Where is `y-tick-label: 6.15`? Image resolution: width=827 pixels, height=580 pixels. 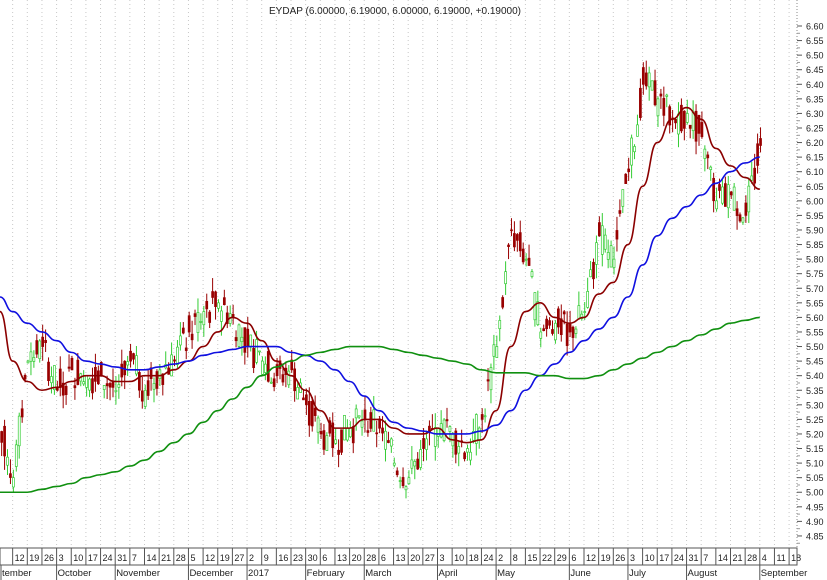
y-tick-label: 6.15 is located at coordinates (815, 158).